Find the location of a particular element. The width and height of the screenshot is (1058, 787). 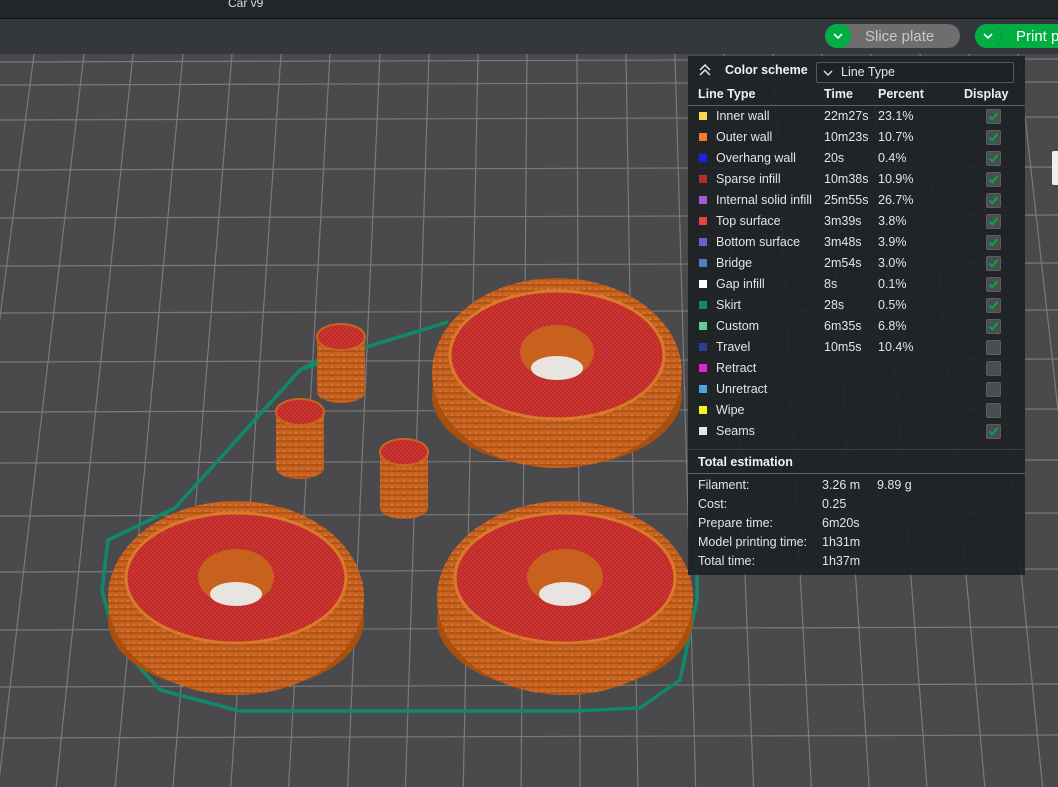

line-type-name: Bottom surface is located at coordinates (758, 242).